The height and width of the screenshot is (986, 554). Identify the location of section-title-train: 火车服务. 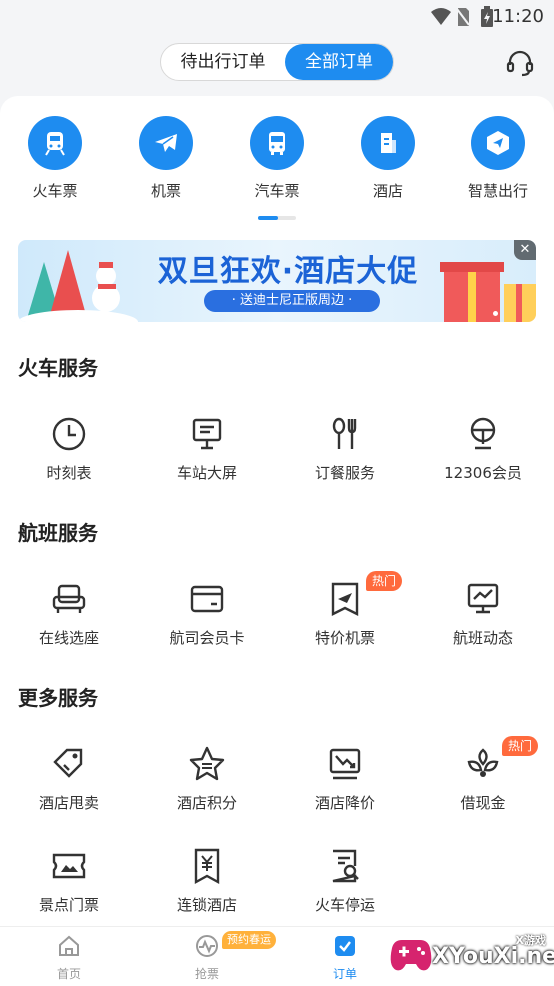
(58, 368).